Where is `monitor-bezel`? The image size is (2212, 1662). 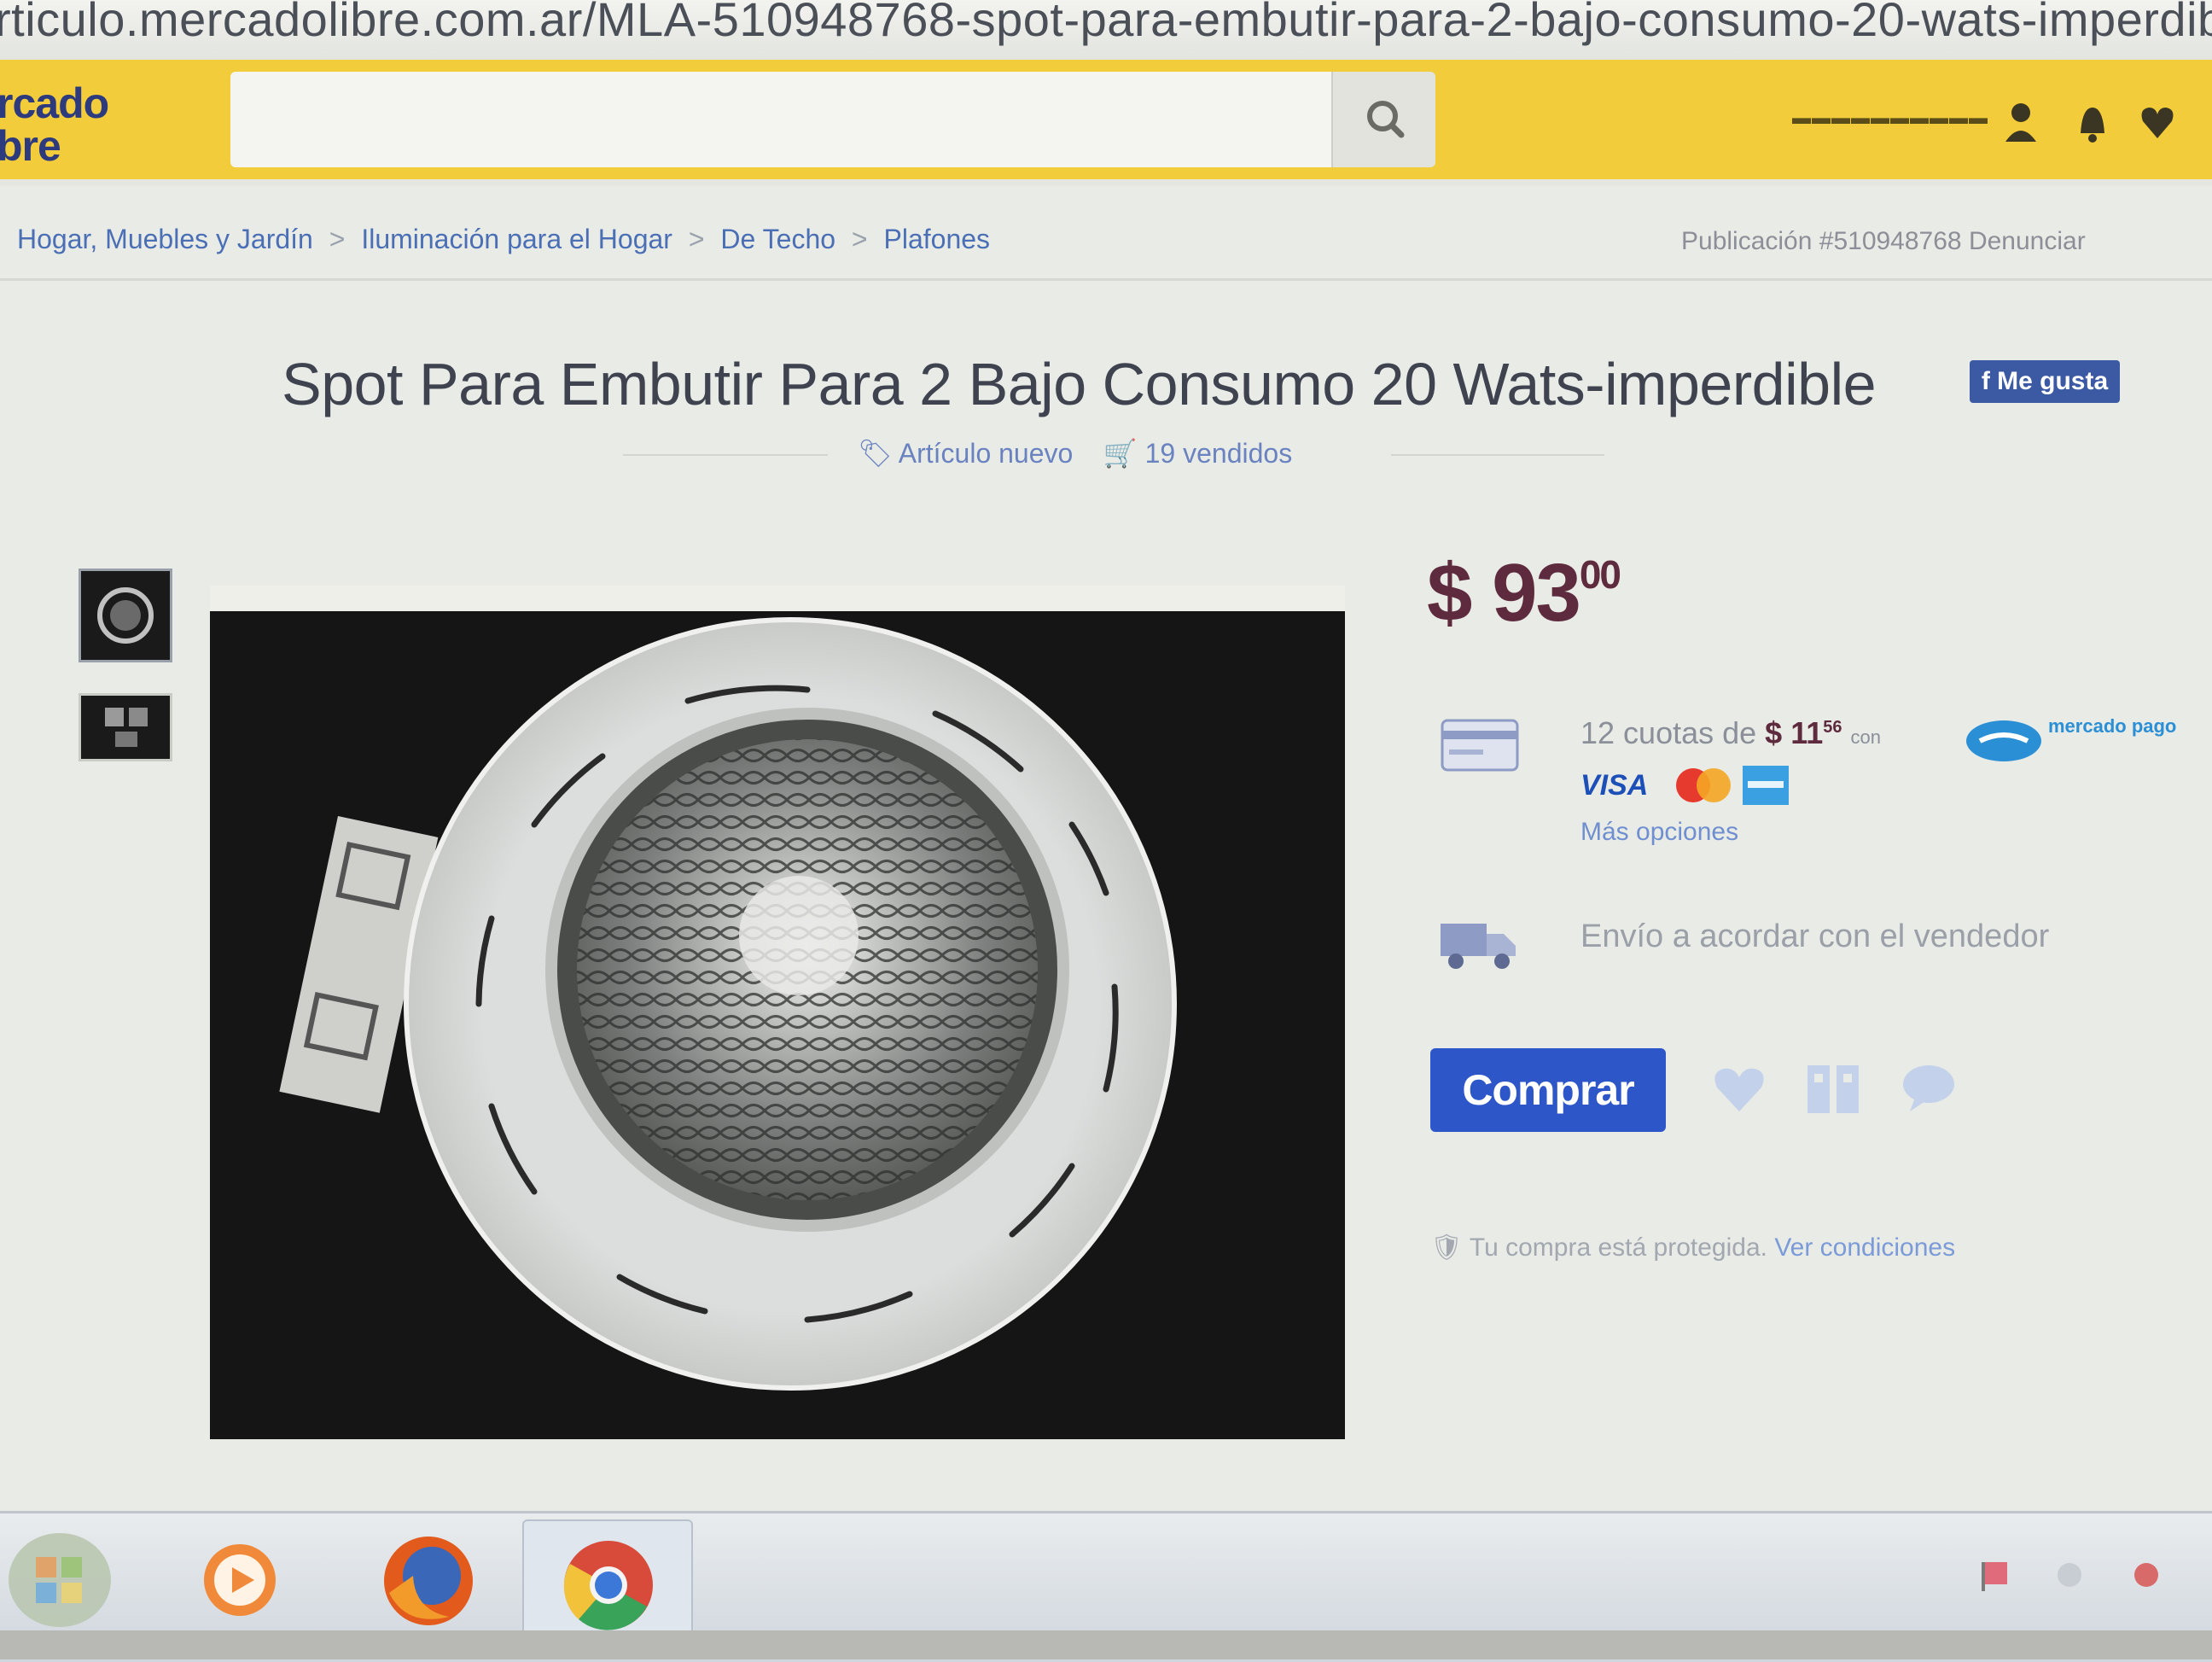
monitor-bezel is located at coordinates (1106, 1644).